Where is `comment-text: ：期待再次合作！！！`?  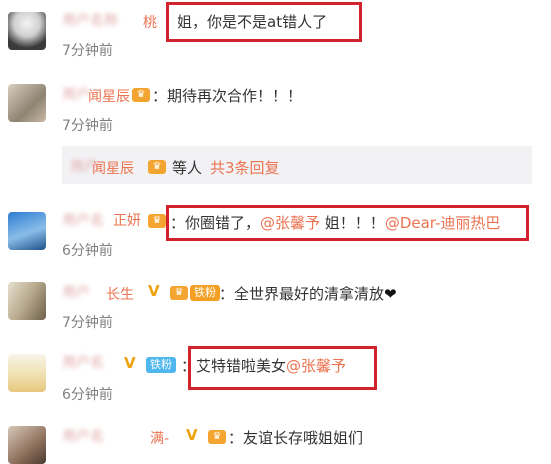 comment-text: ：期待再次合作！！！ is located at coordinates (227, 96).